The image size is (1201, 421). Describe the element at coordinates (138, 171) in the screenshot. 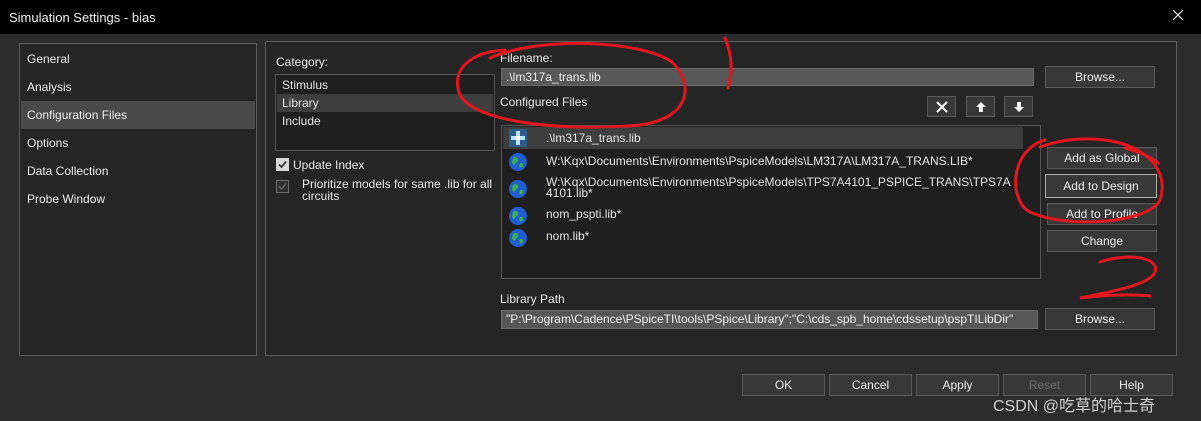

I see `nav-item-data-collection: Data Collection` at that location.